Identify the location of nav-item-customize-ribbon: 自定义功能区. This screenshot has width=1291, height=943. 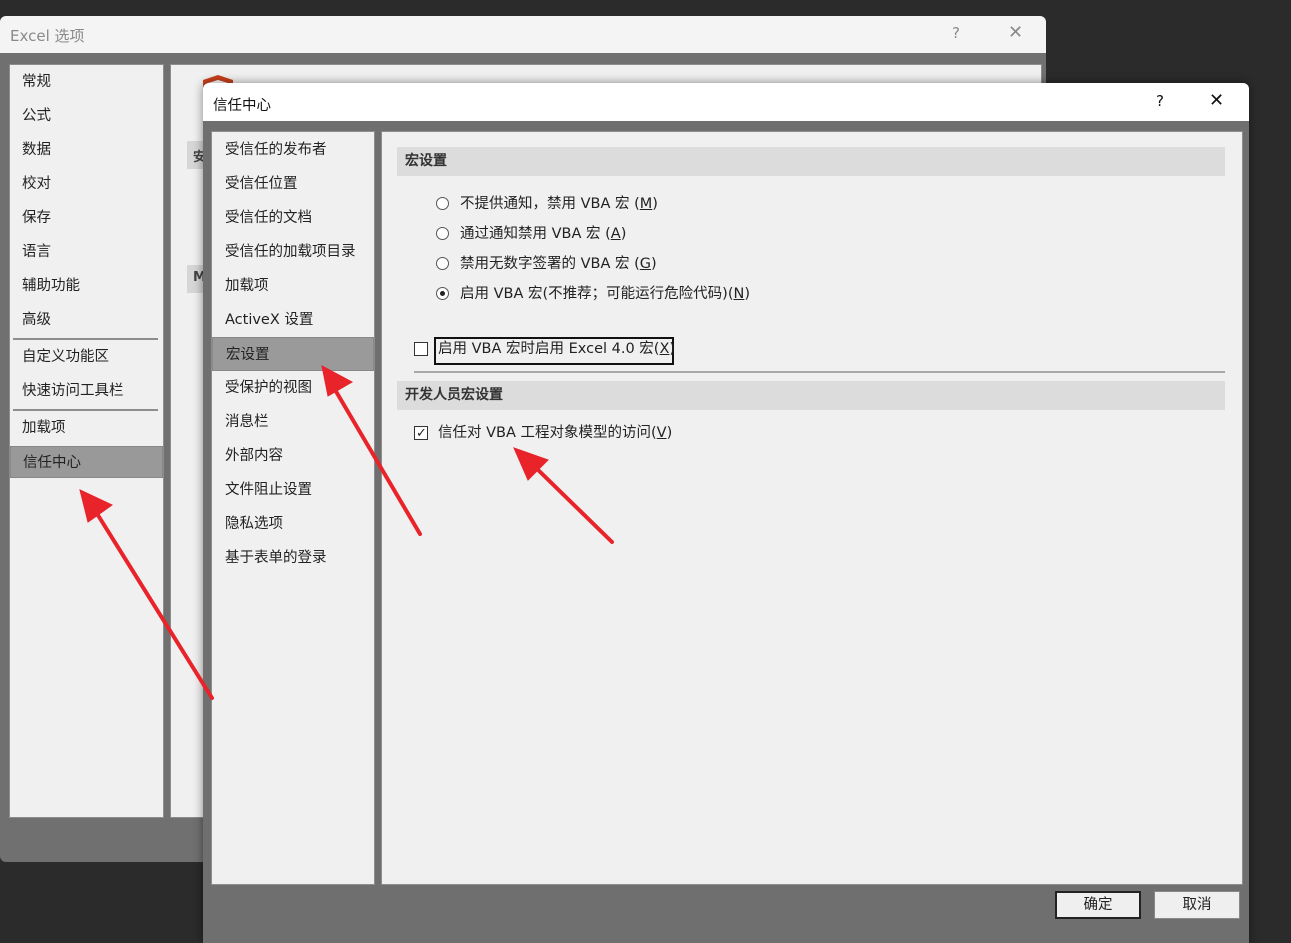
(86, 357).